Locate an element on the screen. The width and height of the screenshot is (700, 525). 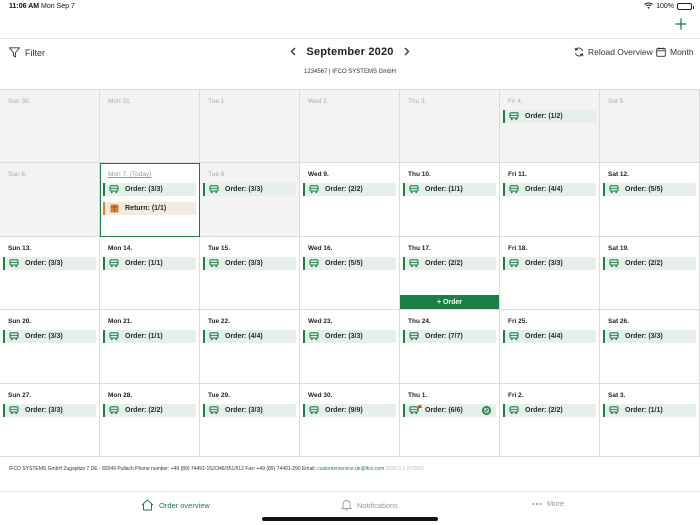
calendar-day-cell: Thu 3. is located at coordinates (450, 127).